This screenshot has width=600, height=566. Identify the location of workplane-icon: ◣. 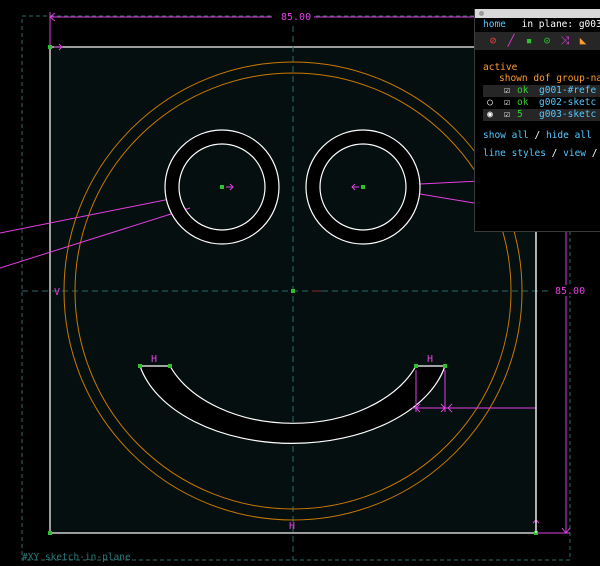
(583, 41).